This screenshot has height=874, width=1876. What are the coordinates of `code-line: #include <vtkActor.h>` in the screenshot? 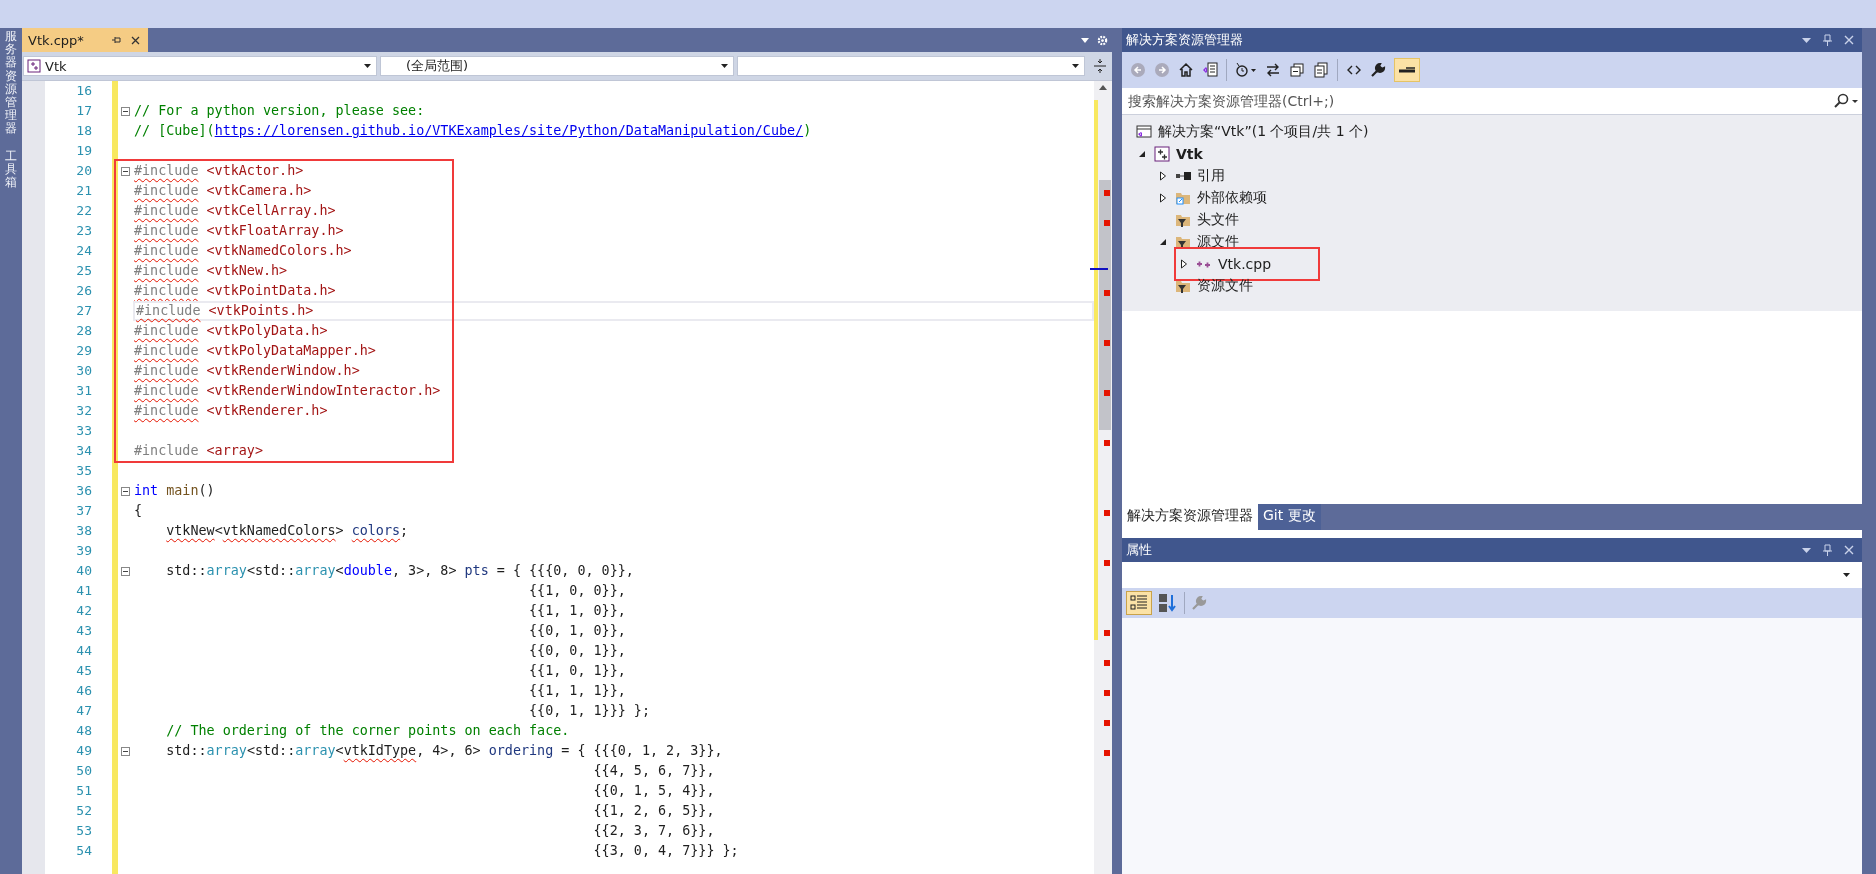 It's located at (219, 171).